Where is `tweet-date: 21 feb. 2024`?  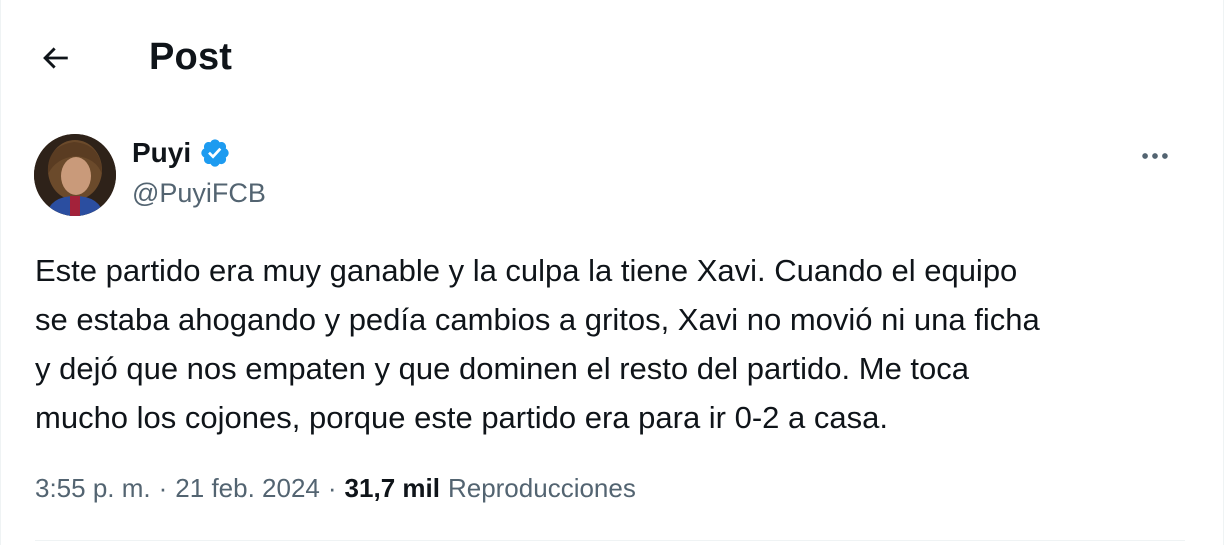
tweet-date: 21 feb. 2024 is located at coordinates (247, 488).